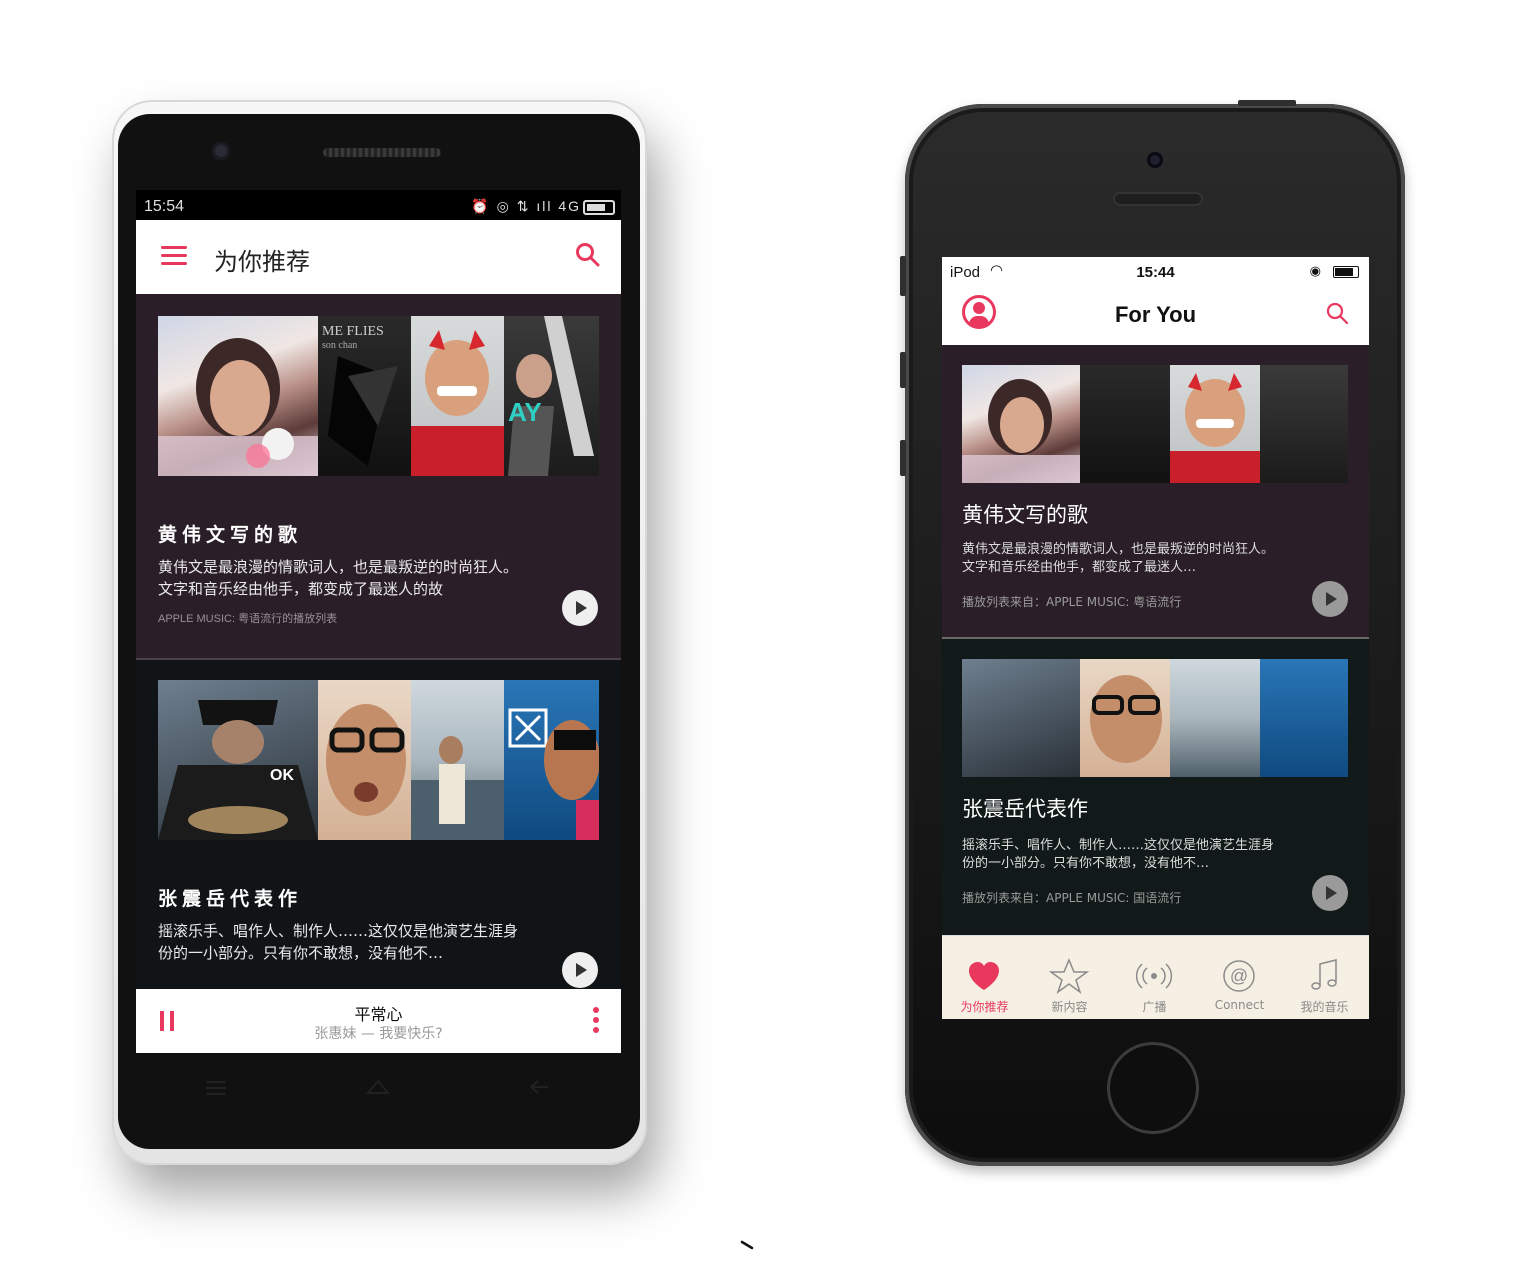 The width and height of the screenshot is (1516, 1280). What do you see at coordinates (903, 276) in the screenshot?
I see `mute-switch` at bounding box center [903, 276].